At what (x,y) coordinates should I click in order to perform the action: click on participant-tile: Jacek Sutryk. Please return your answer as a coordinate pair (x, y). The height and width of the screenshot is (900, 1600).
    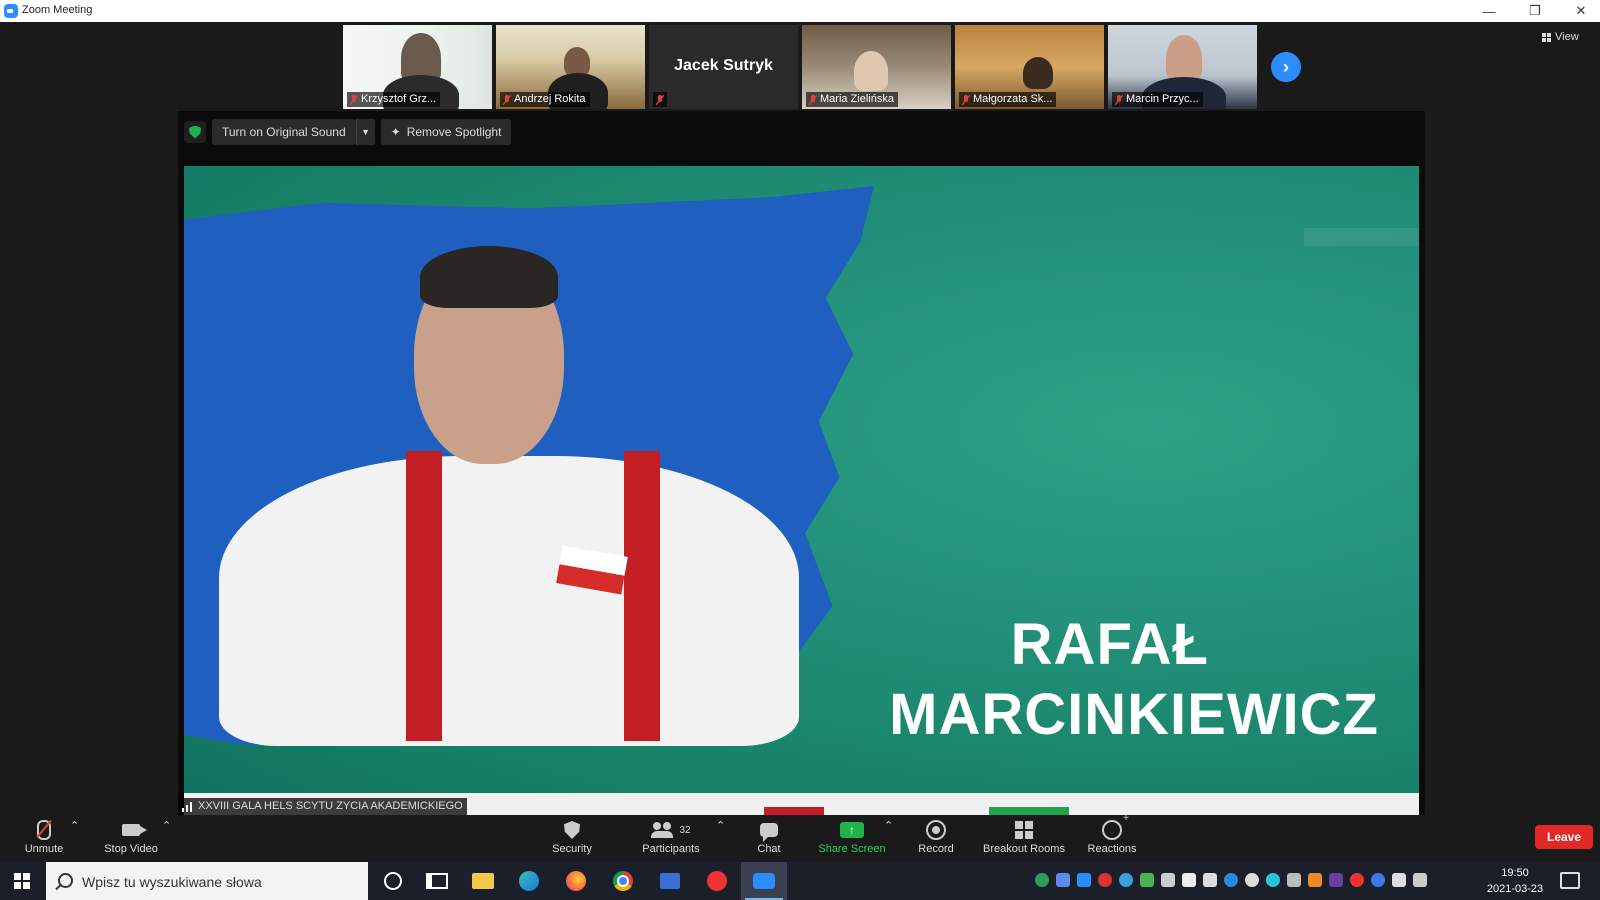
    Looking at the image, I should click on (723, 67).